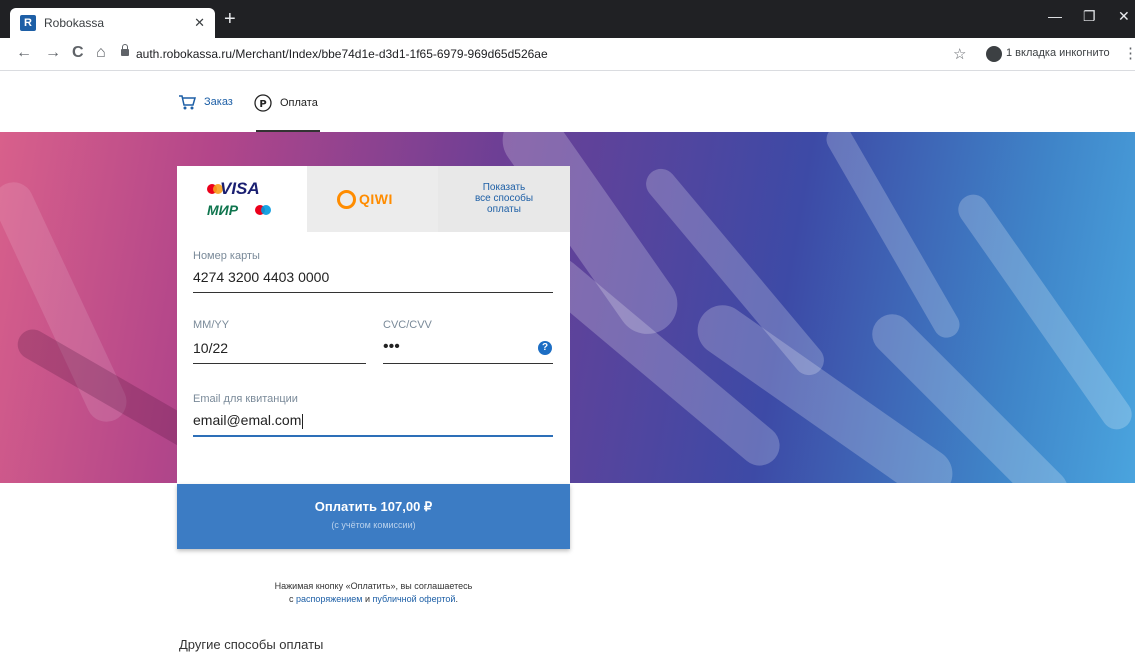  What do you see at coordinates (367, 599) in the screenshot?
I see `terms-and: и` at bounding box center [367, 599].